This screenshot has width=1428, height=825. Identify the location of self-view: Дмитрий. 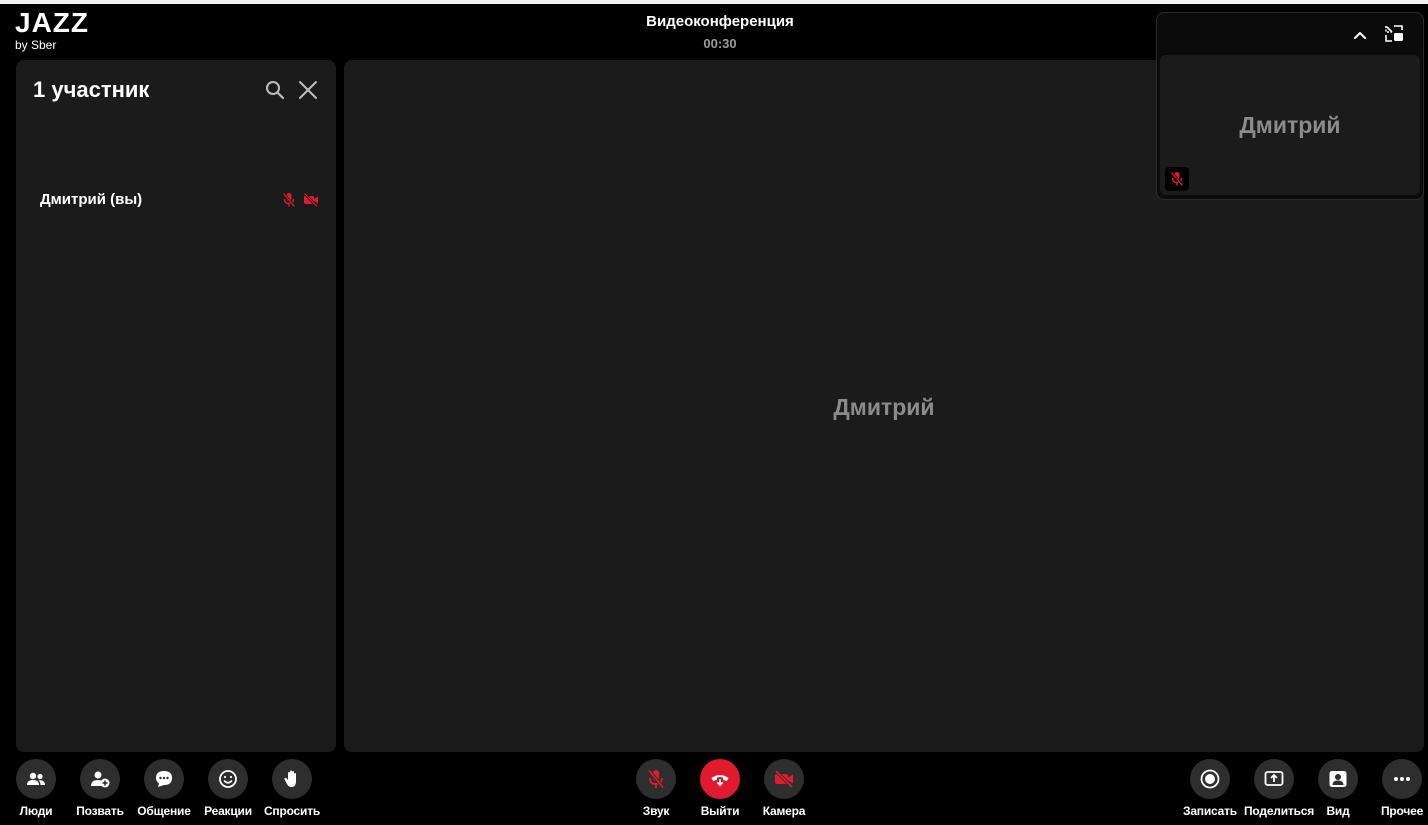
(1290, 106).